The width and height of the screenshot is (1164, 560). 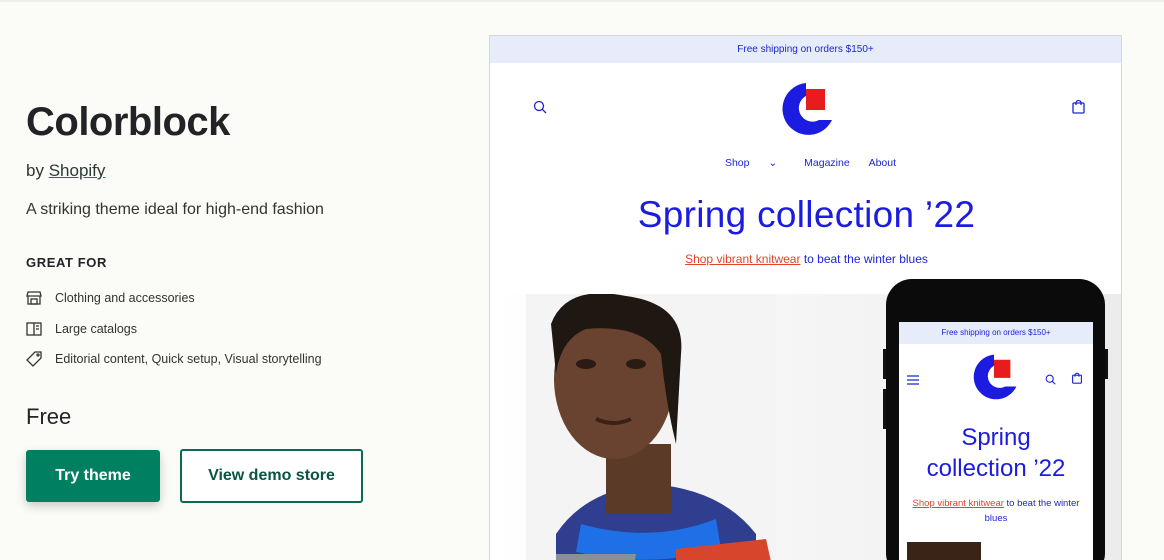 What do you see at coordinates (996, 333) in the screenshot?
I see `mobile-announcement-bar: Free shipping on orders $150+` at bounding box center [996, 333].